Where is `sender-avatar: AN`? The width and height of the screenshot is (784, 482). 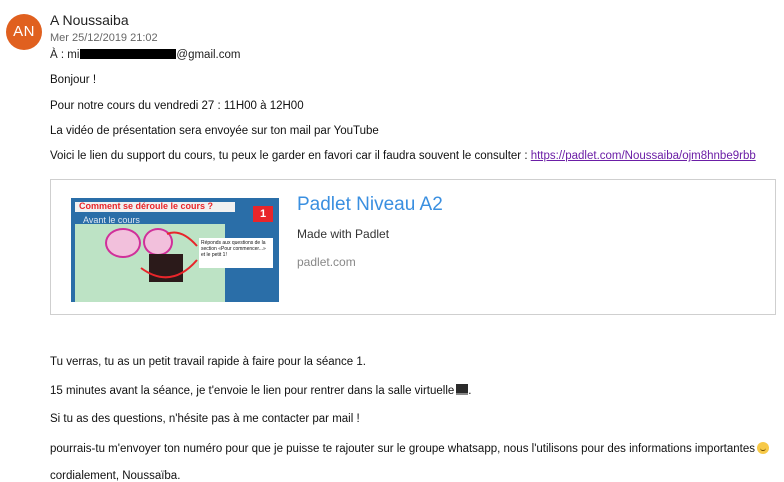 sender-avatar: AN is located at coordinates (24, 32).